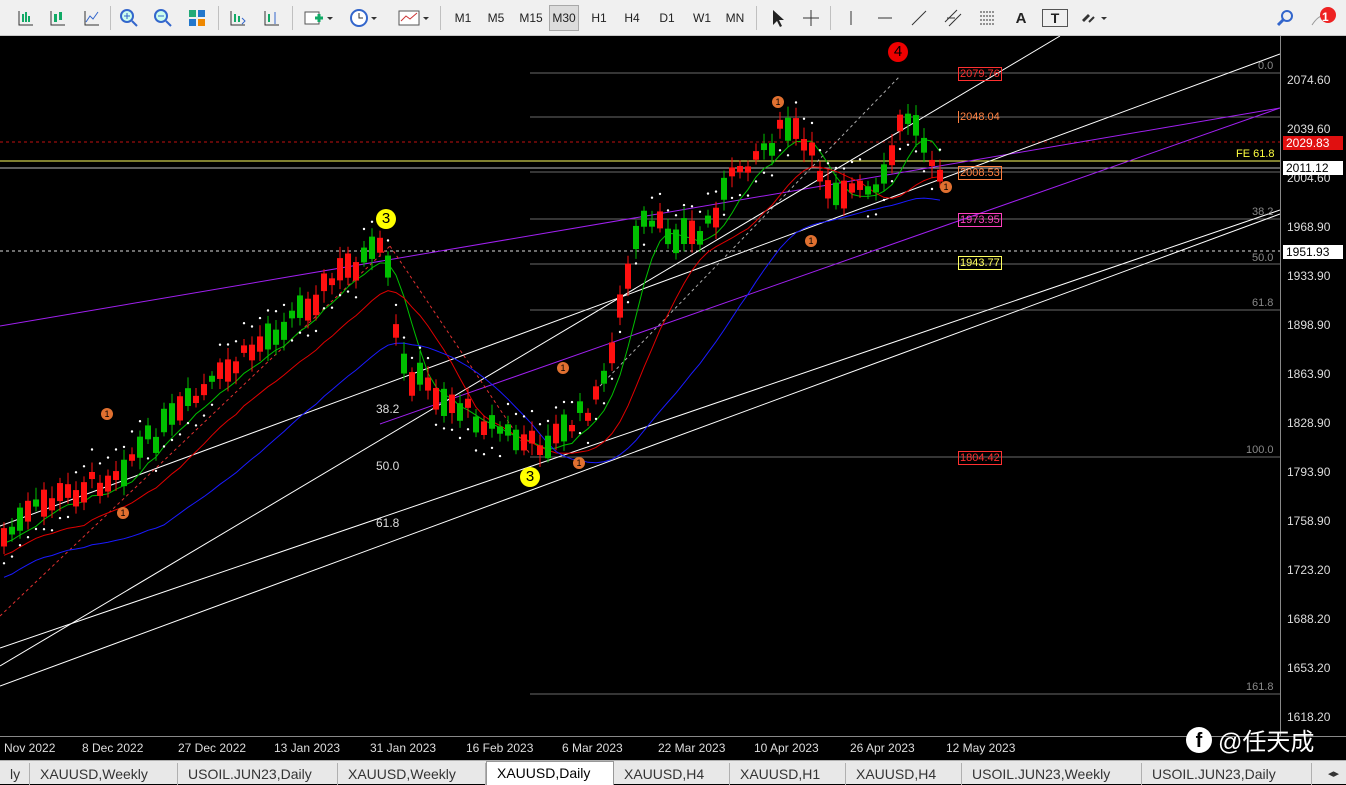 This screenshot has width=1346, height=785. Describe the element at coordinates (25, 18) in the screenshot. I see `bar-chart-icon` at that location.